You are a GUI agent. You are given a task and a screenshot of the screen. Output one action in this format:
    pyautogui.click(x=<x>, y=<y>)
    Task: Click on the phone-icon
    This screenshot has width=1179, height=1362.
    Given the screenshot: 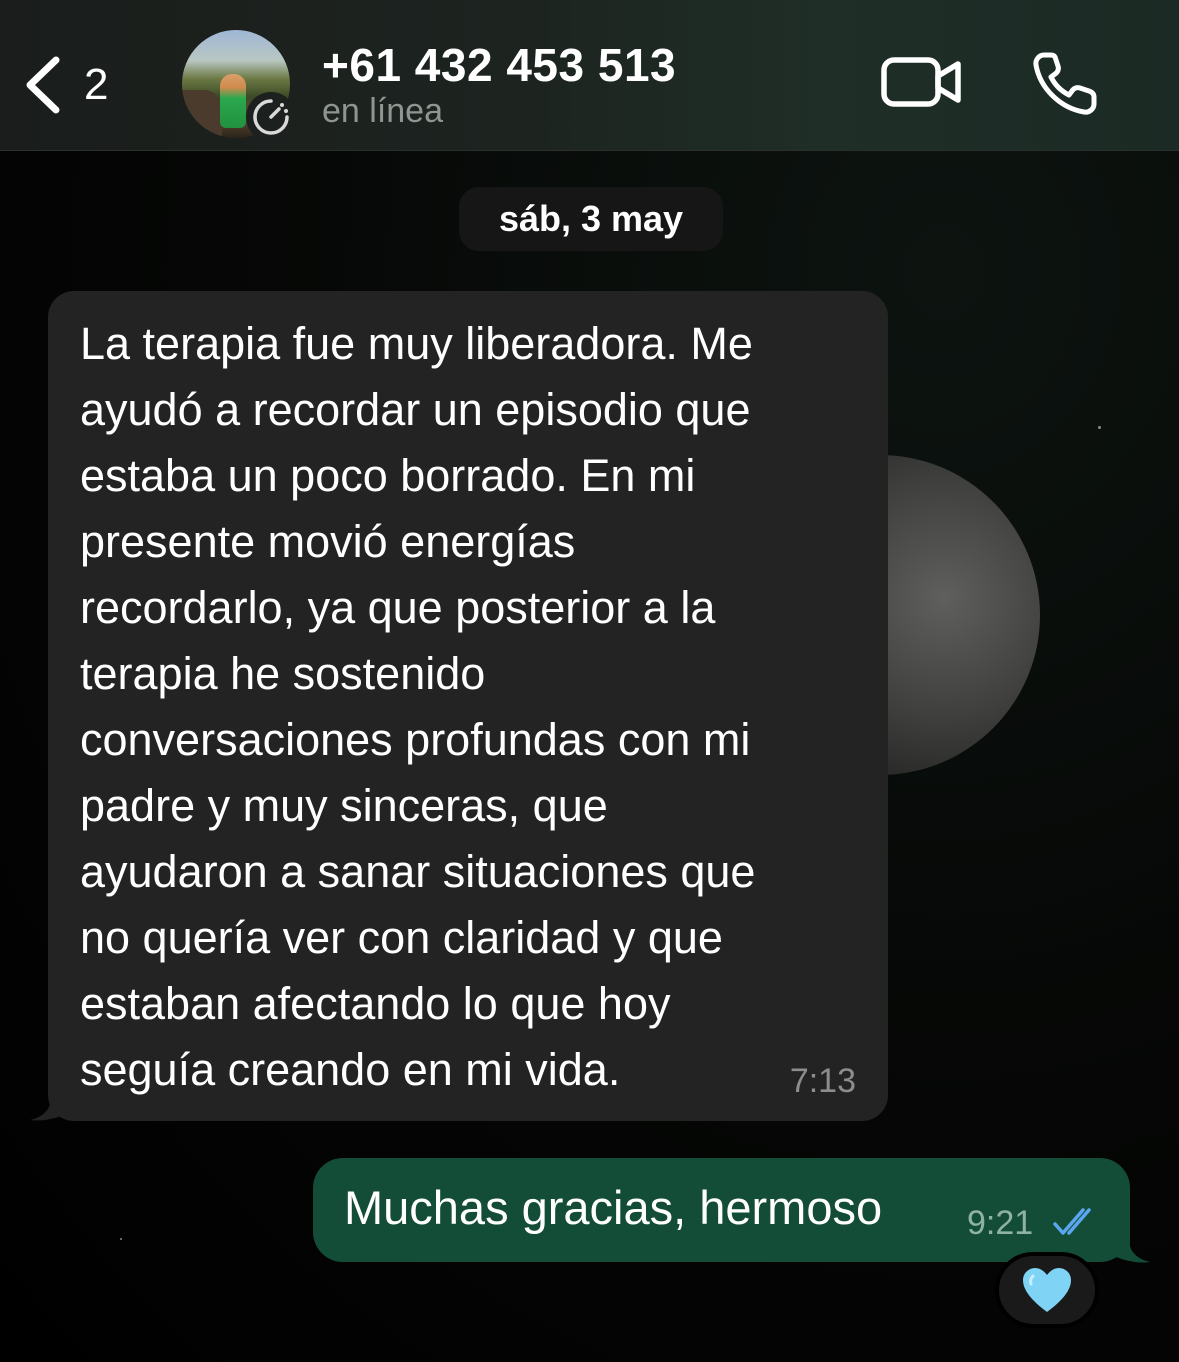 What is the action you would take?
    pyautogui.click(x=1065, y=83)
    